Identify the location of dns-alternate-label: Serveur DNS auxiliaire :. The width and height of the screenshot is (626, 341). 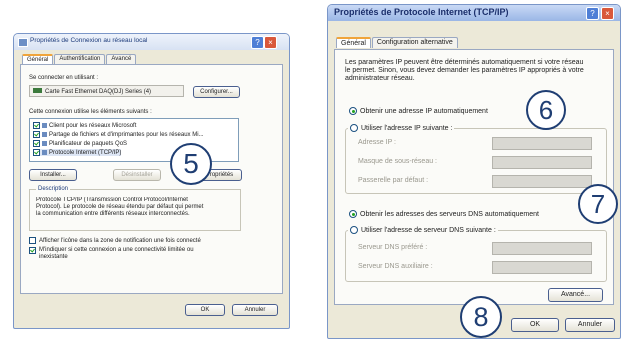
(395, 266).